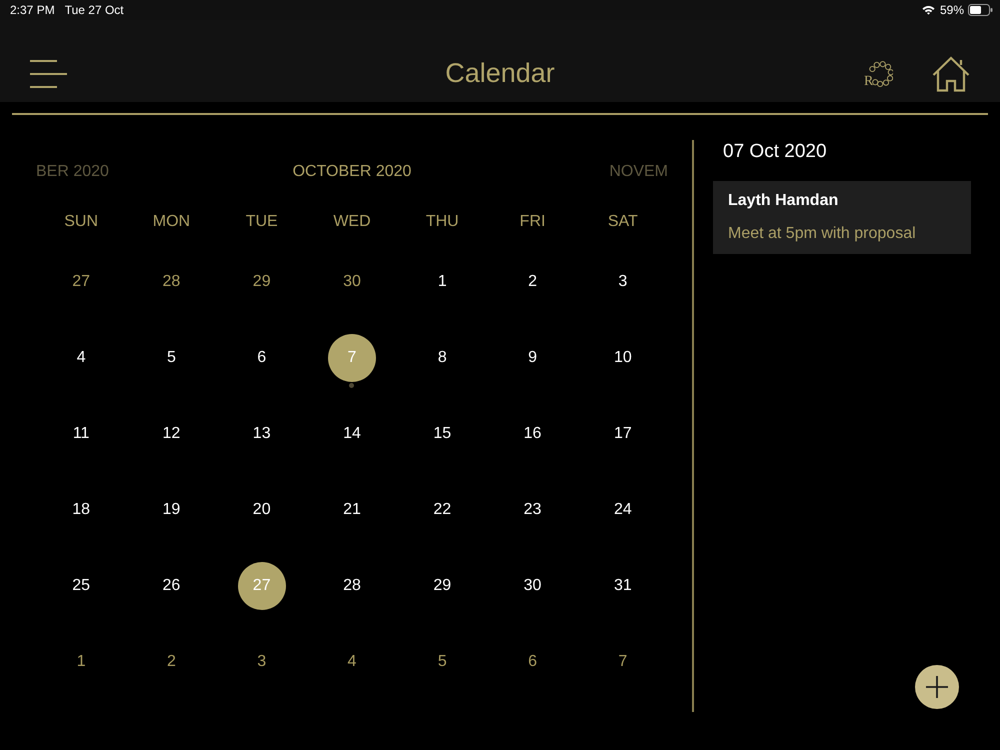 The height and width of the screenshot is (750, 1000). Describe the element at coordinates (352, 222) in the screenshot. I see `weekday-label: WED` at that location.